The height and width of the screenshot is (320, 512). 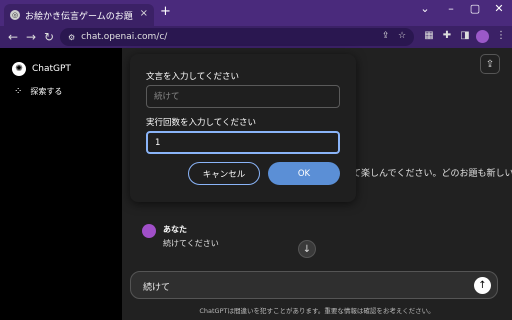 What do you see at coordinates (243, 96) in the screenshot?
I see `phrase-input` at bounding box center [243, 96].